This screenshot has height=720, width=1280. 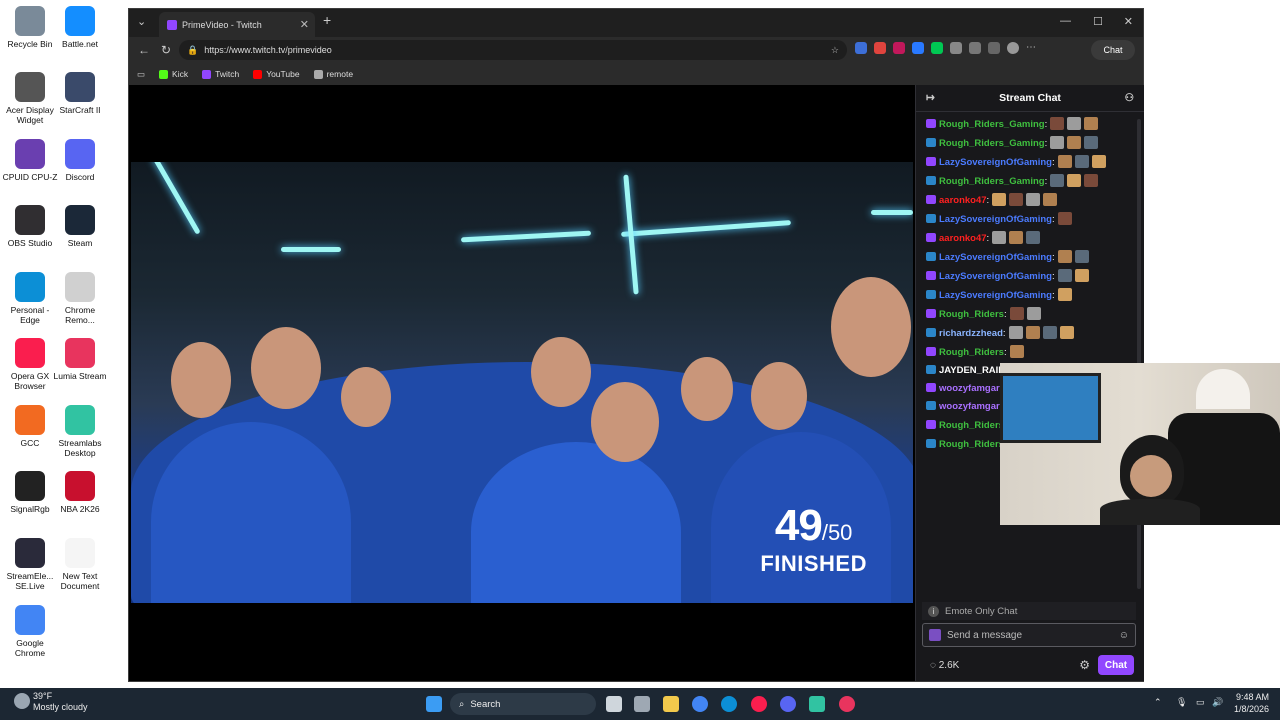 I want to click on favorites-icon, so click(x=994, y=48).